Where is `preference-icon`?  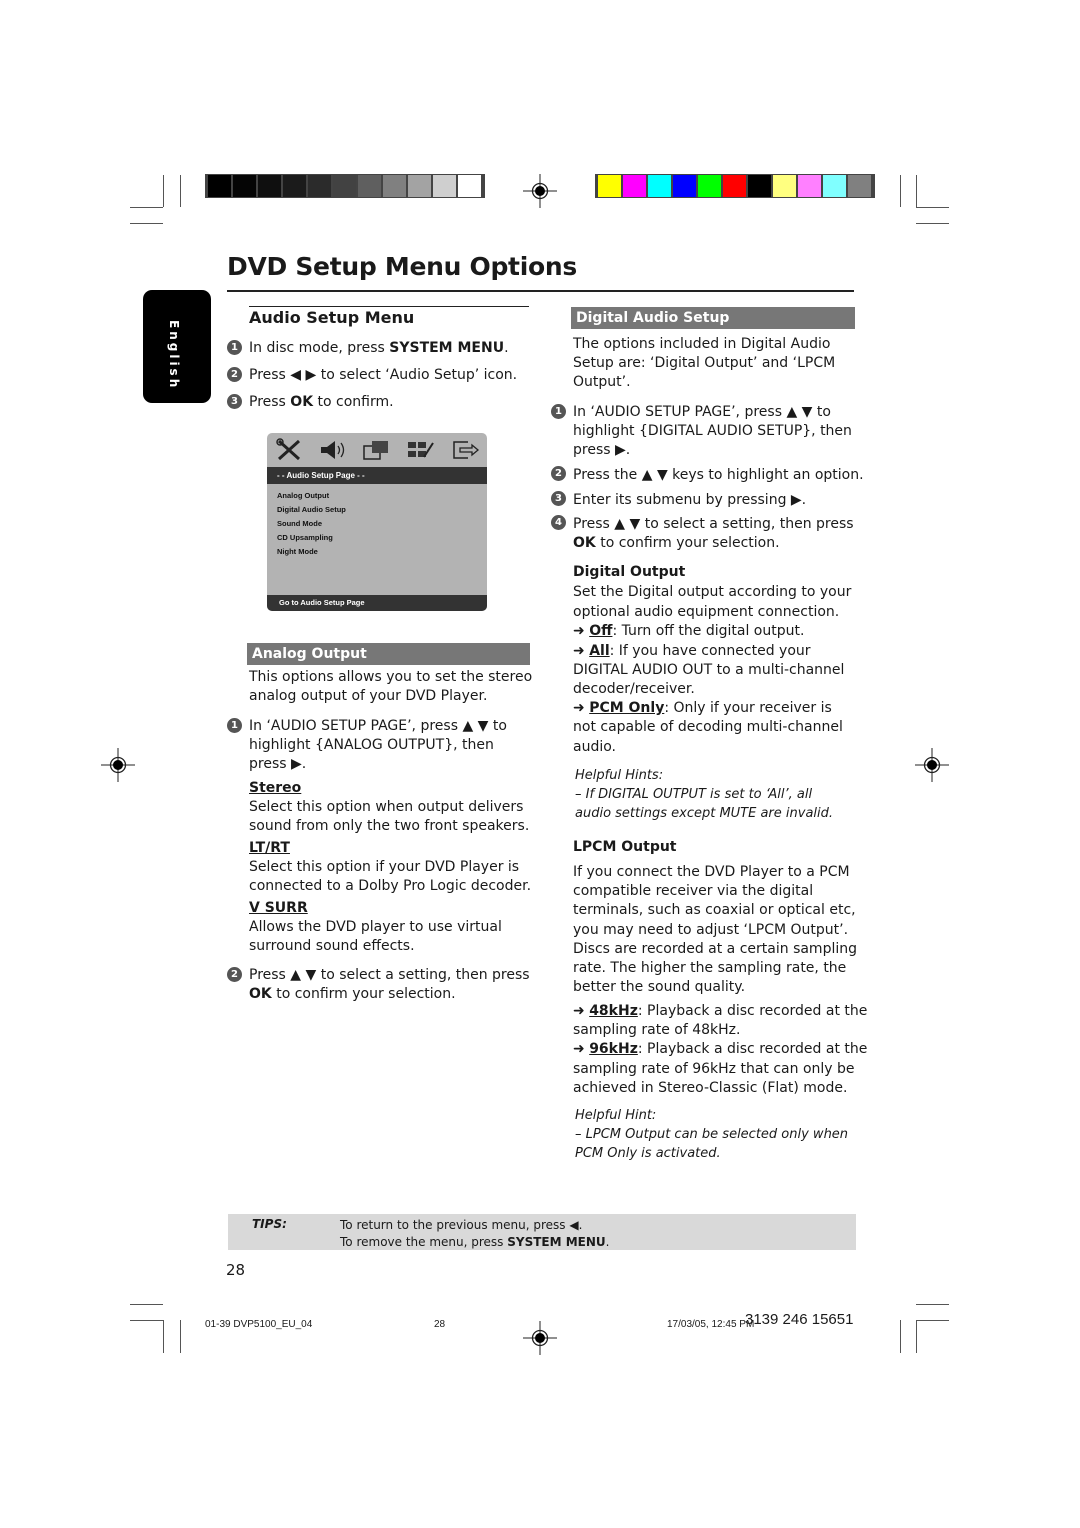
preference-icon is located at coordinates (421, 450).